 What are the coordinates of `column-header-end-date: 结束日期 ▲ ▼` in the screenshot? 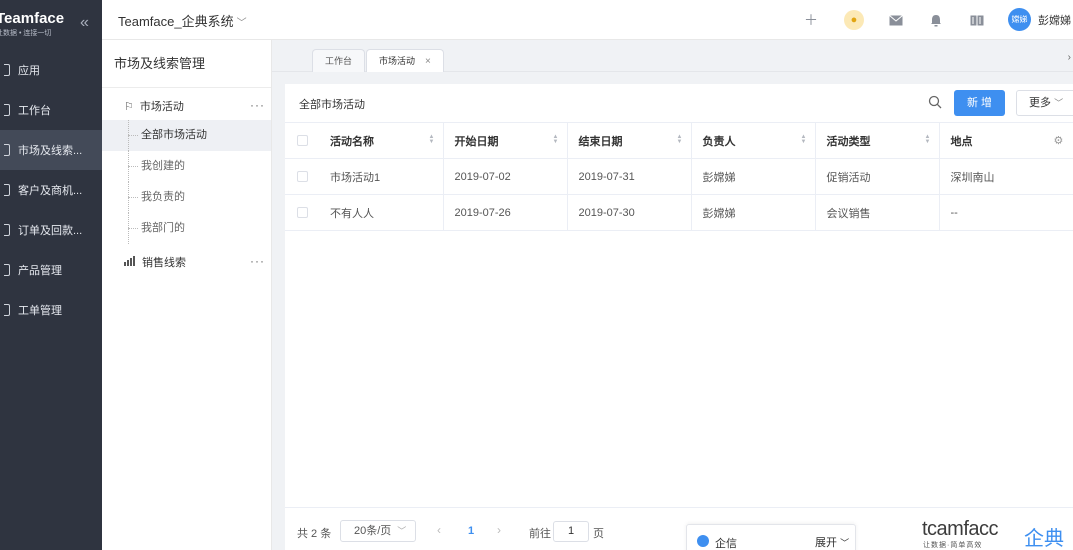 It's located at (629, 140).